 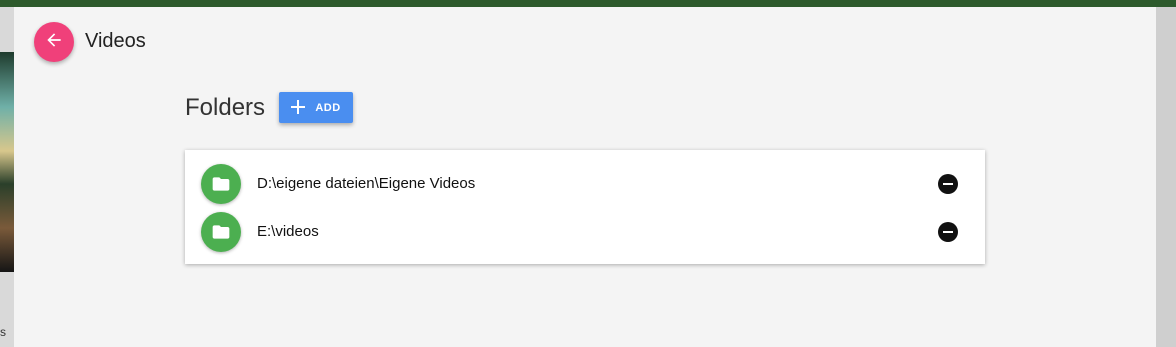 I want to click on folders-heading: Folders, so click(x=225, y=107).